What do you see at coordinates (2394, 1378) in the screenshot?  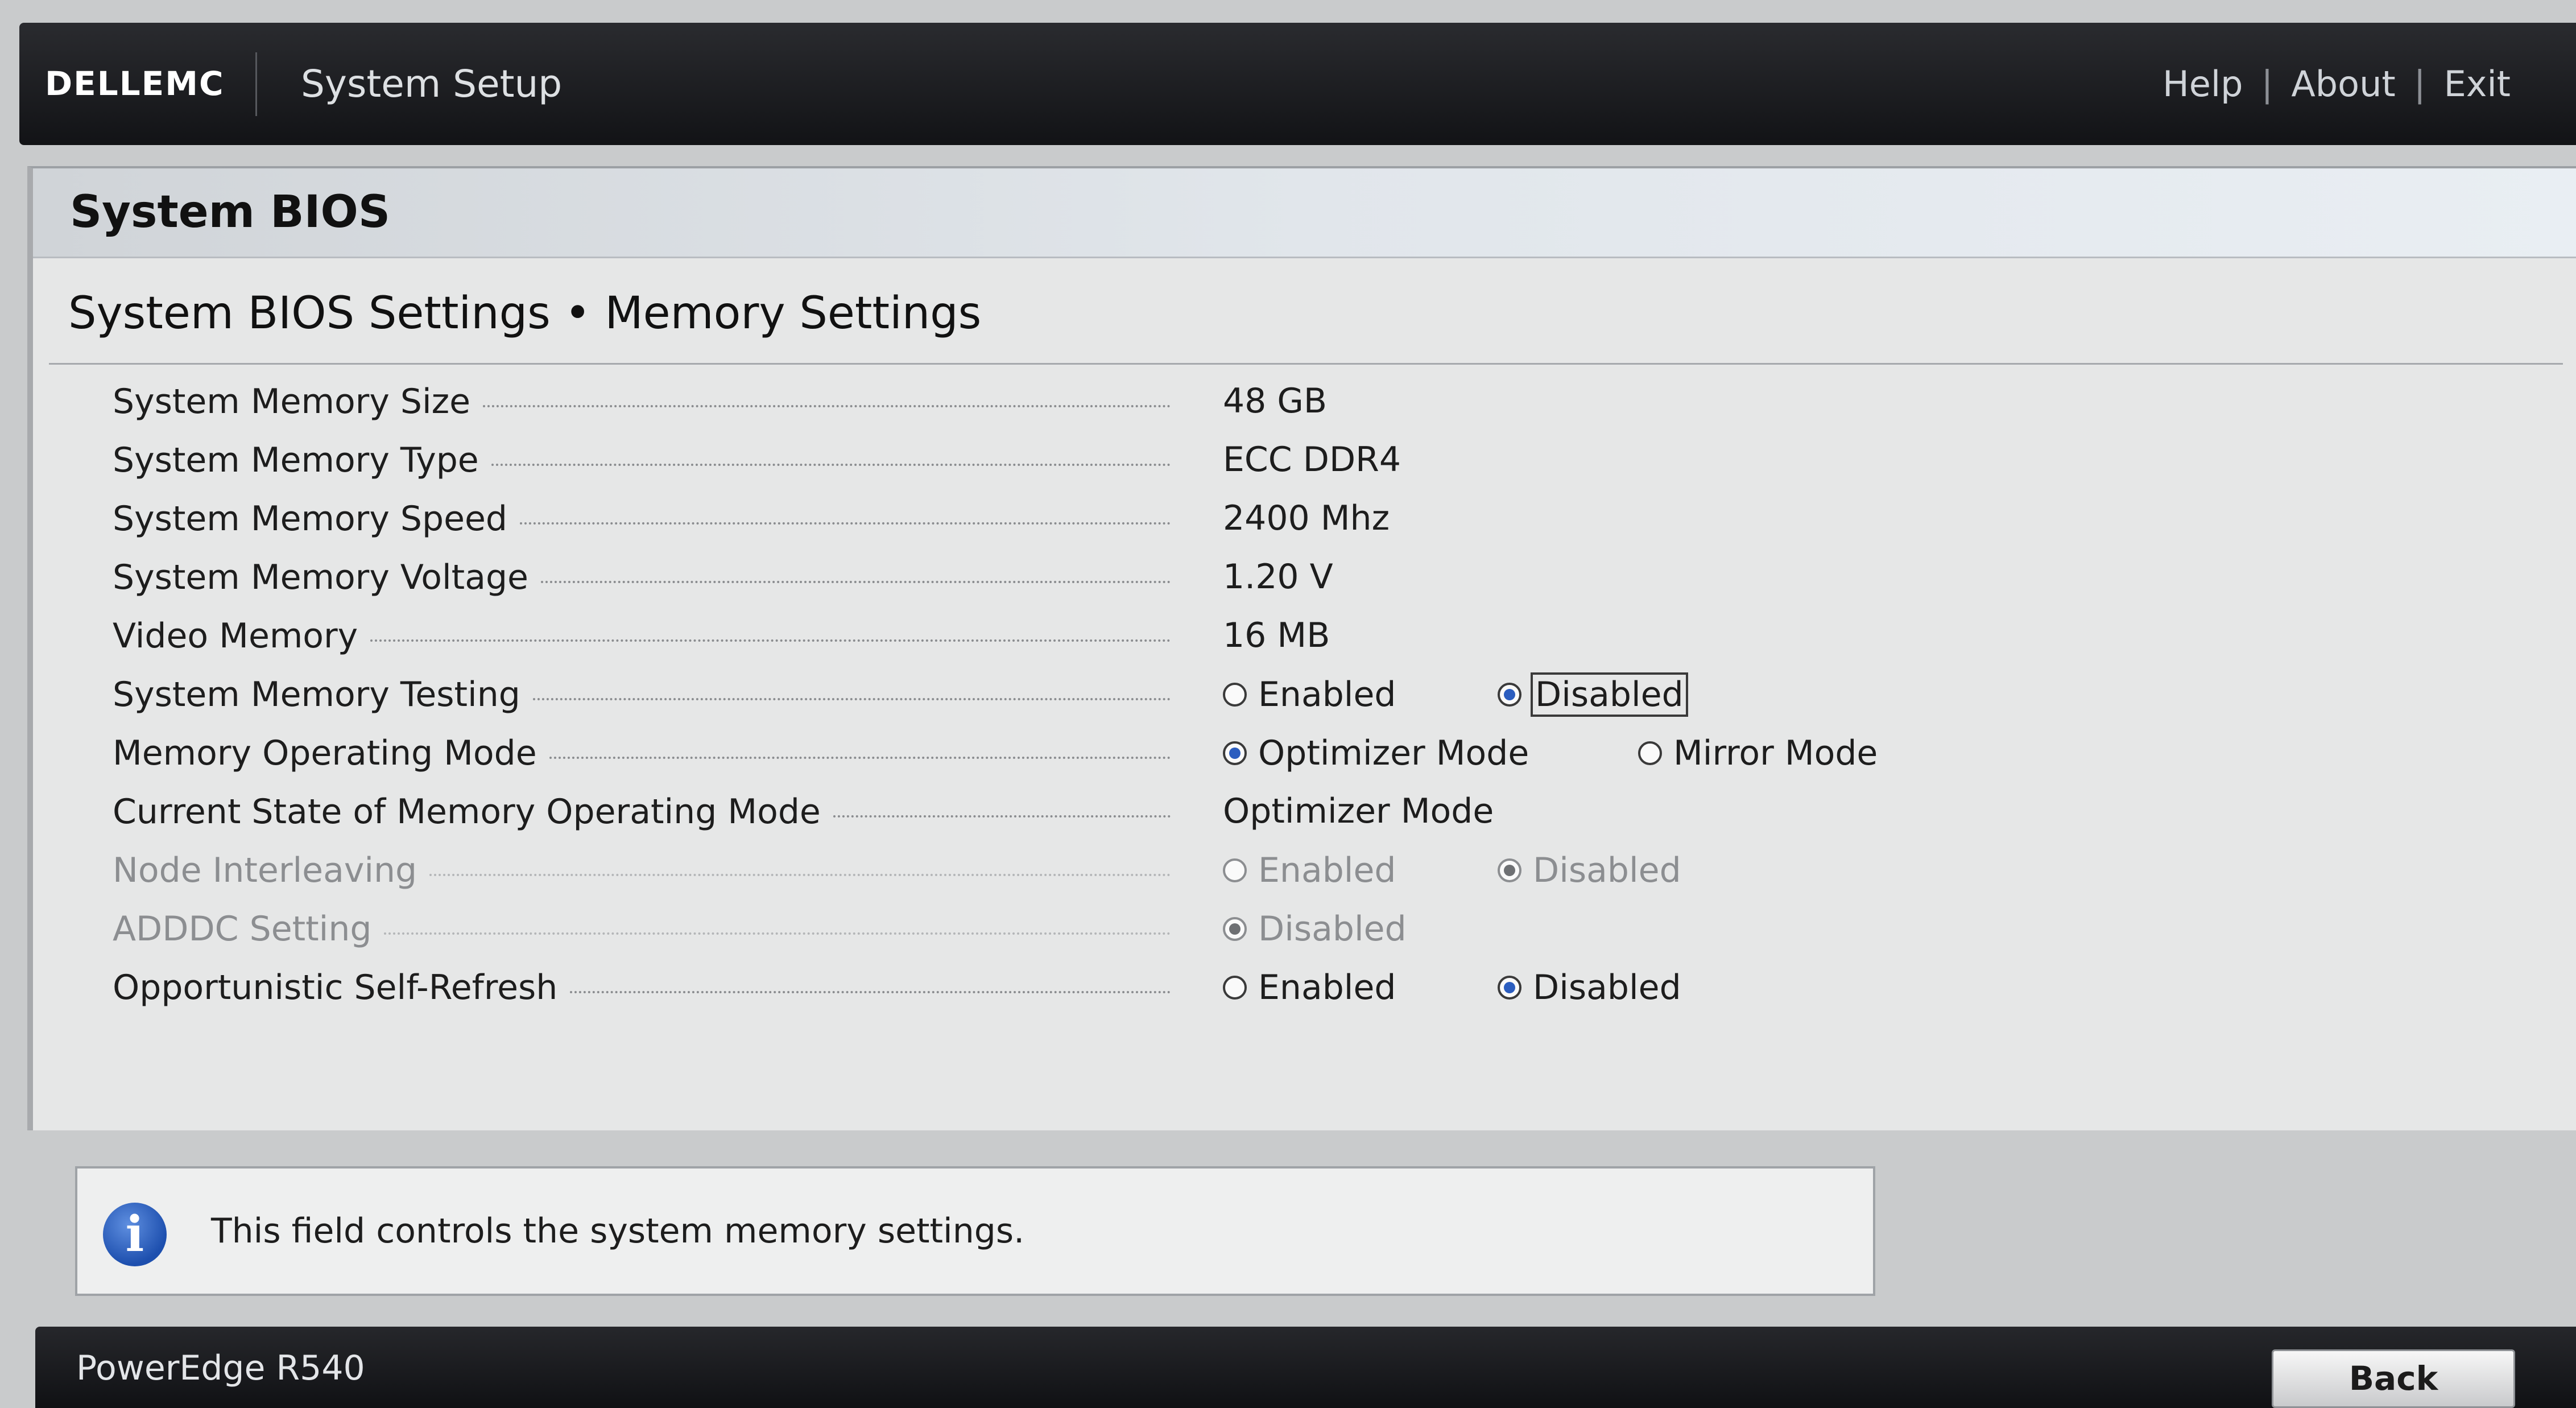 I see `back-button: Back` at bounding box center [2394, 1378].